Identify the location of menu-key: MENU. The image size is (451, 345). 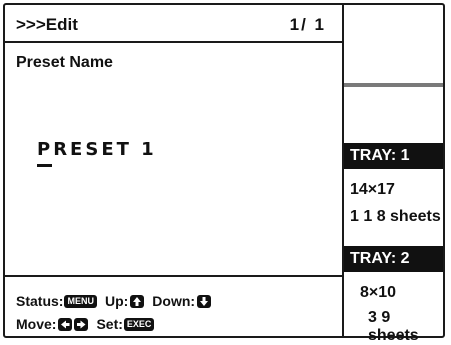
(80, 301).